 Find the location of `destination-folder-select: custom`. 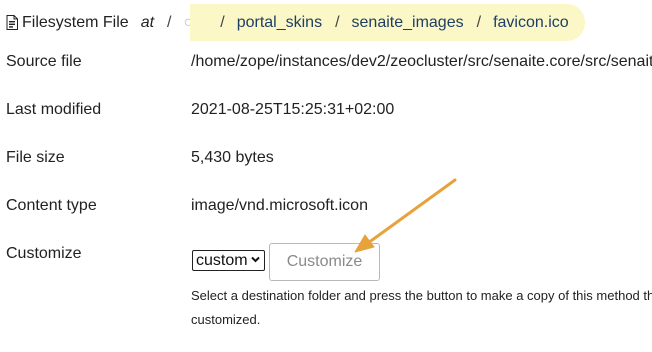

destination-folder-select: custom is located at coordinates (228, 260).